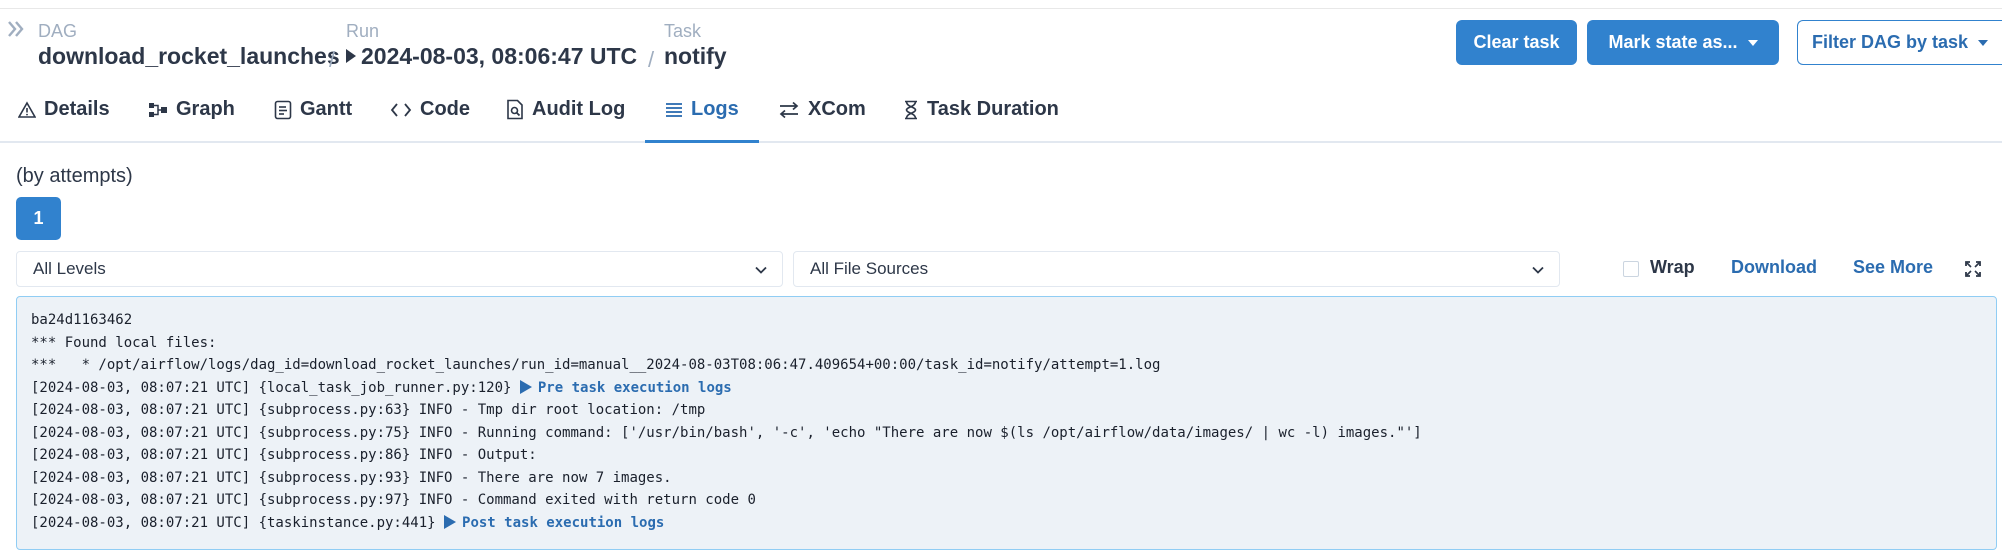 This screenshot has height=559, width=2002. Describe the element at coordinates (993, 109) in the screenshot. I see `tab-label: Task Duration` at that location.